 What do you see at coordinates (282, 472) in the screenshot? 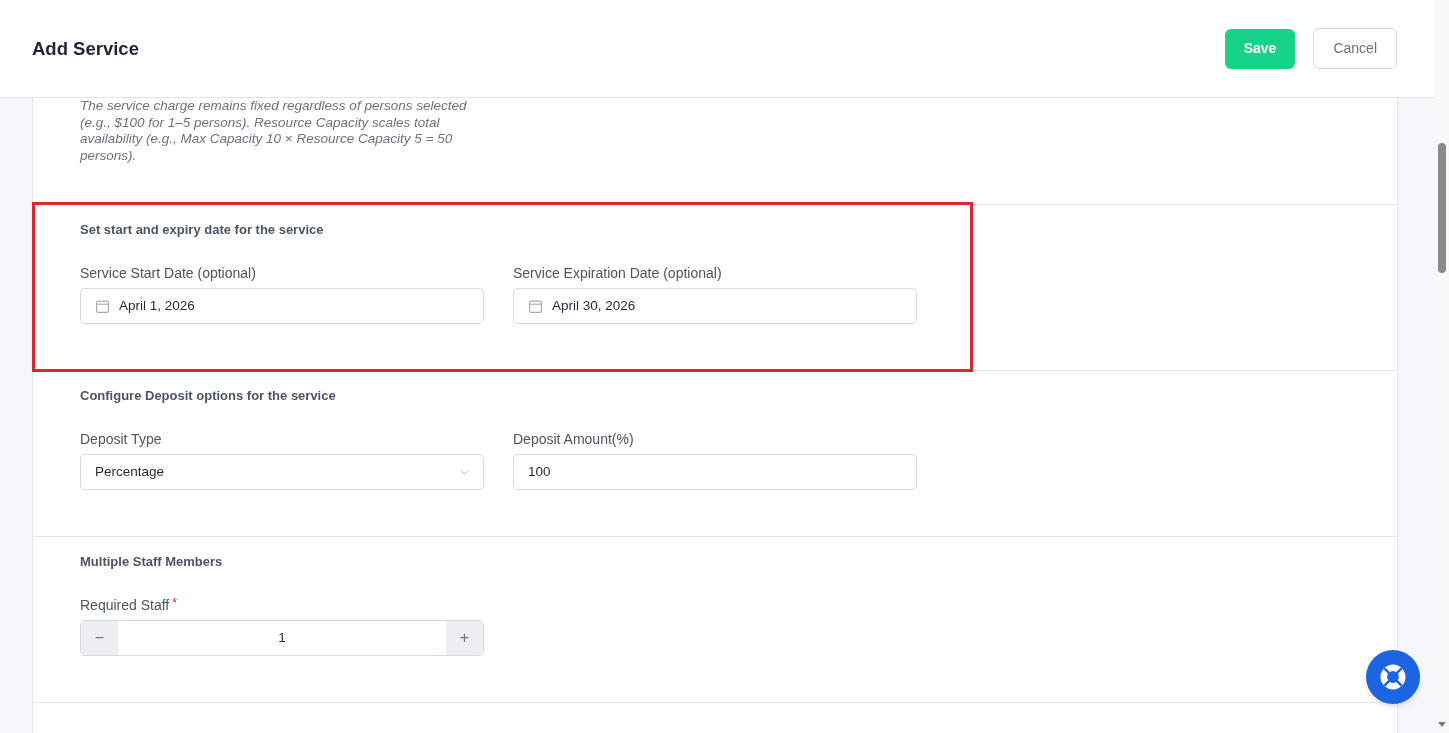
I see `select-field: Percentage` at bounding box center [282, 472].